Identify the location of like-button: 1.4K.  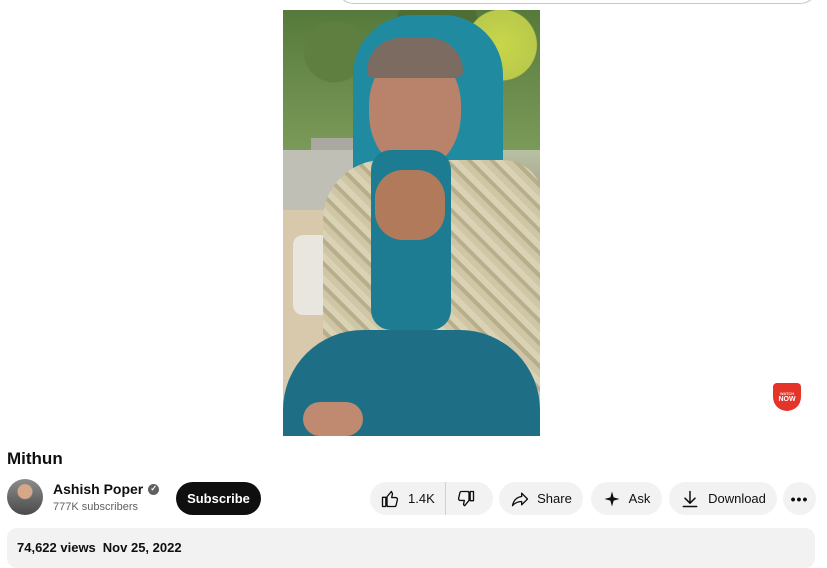
(408, 498).